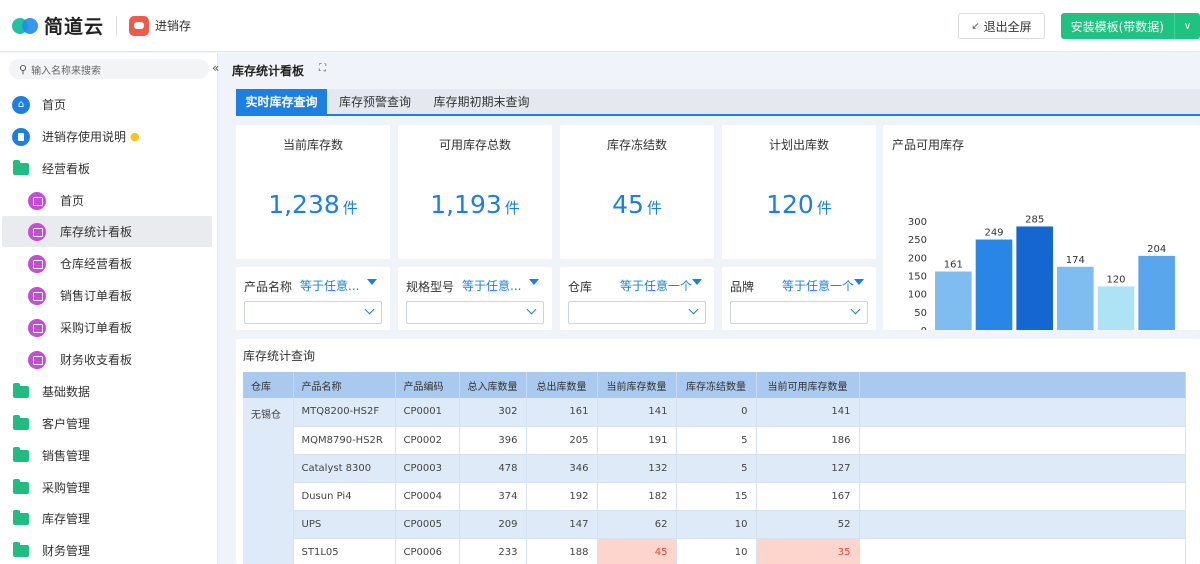 The image size is (1200, 564). What do you see at coordinates (917, 222) in the screenshot?
I see `y-tick-label: 300` at bounding box center [917, 222].